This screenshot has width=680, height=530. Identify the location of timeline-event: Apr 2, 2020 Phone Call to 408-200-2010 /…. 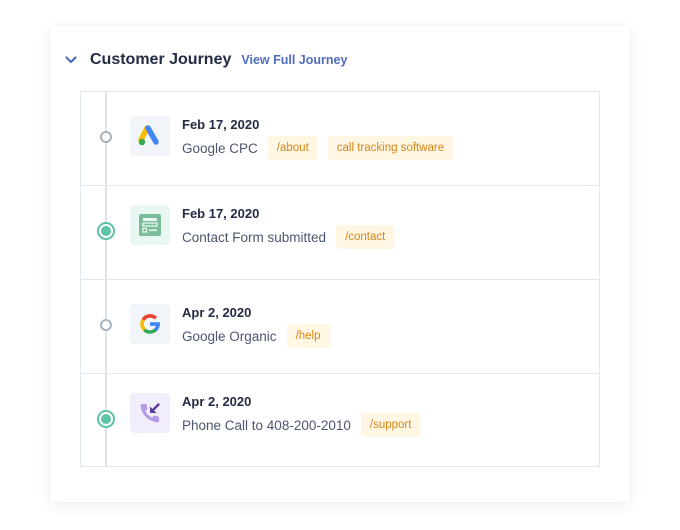
(340, 421).